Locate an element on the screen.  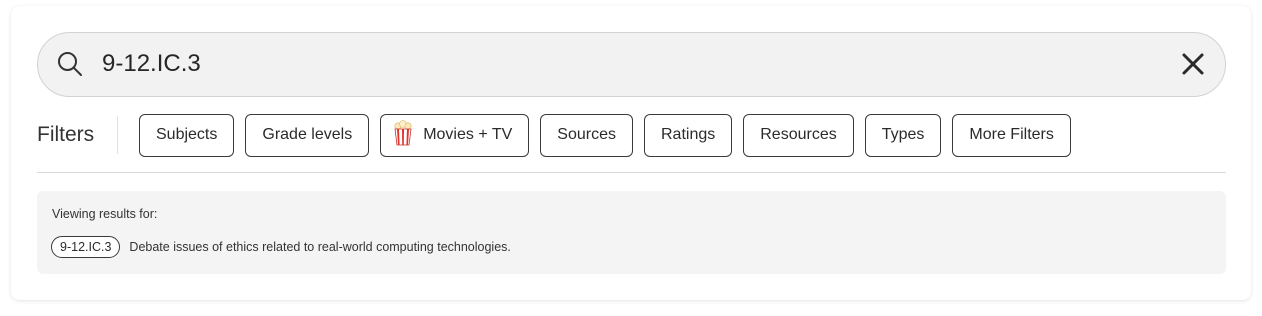
standard-code-badge: 9-12.IC.3 is located at coordinates (86, 247).